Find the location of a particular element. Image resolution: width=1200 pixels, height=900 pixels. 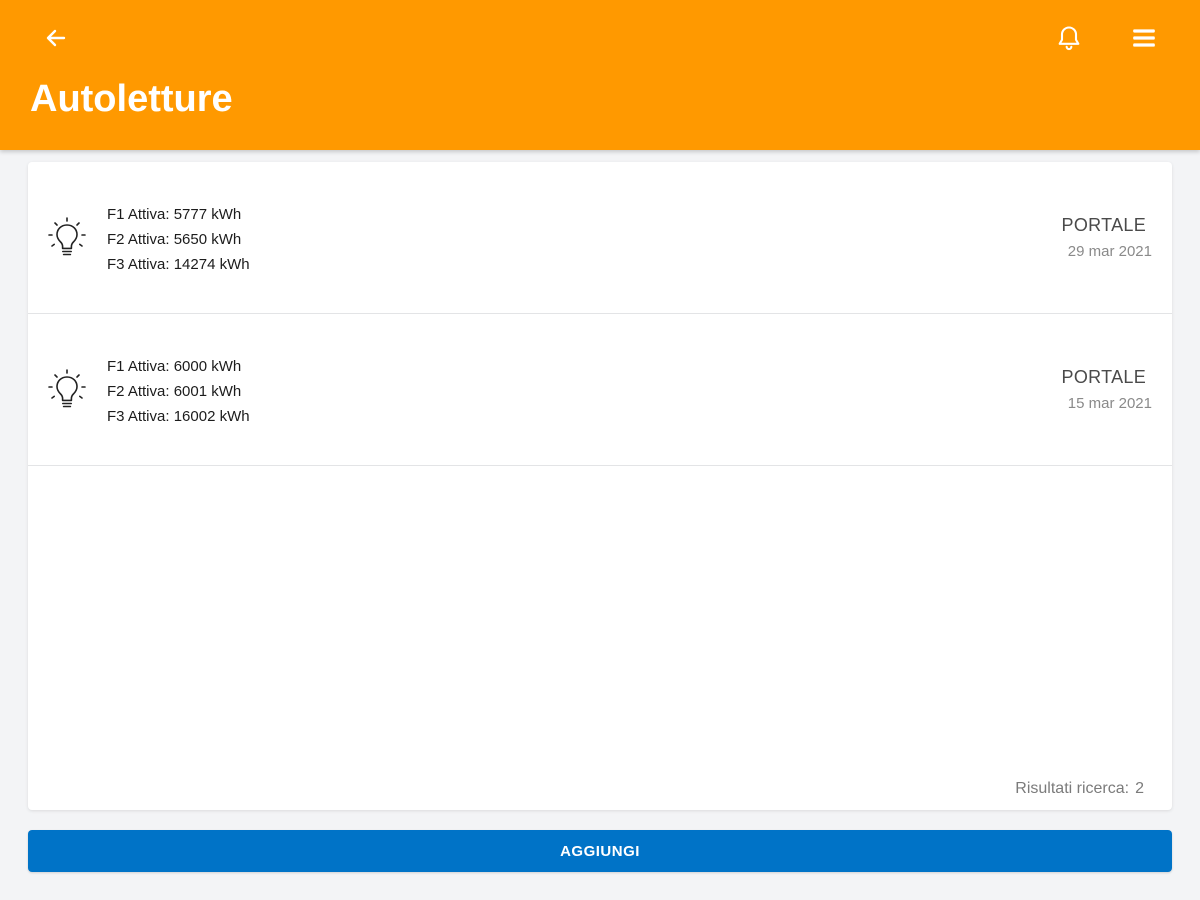

arrow-left-icon is located at coordinates (56, 38).